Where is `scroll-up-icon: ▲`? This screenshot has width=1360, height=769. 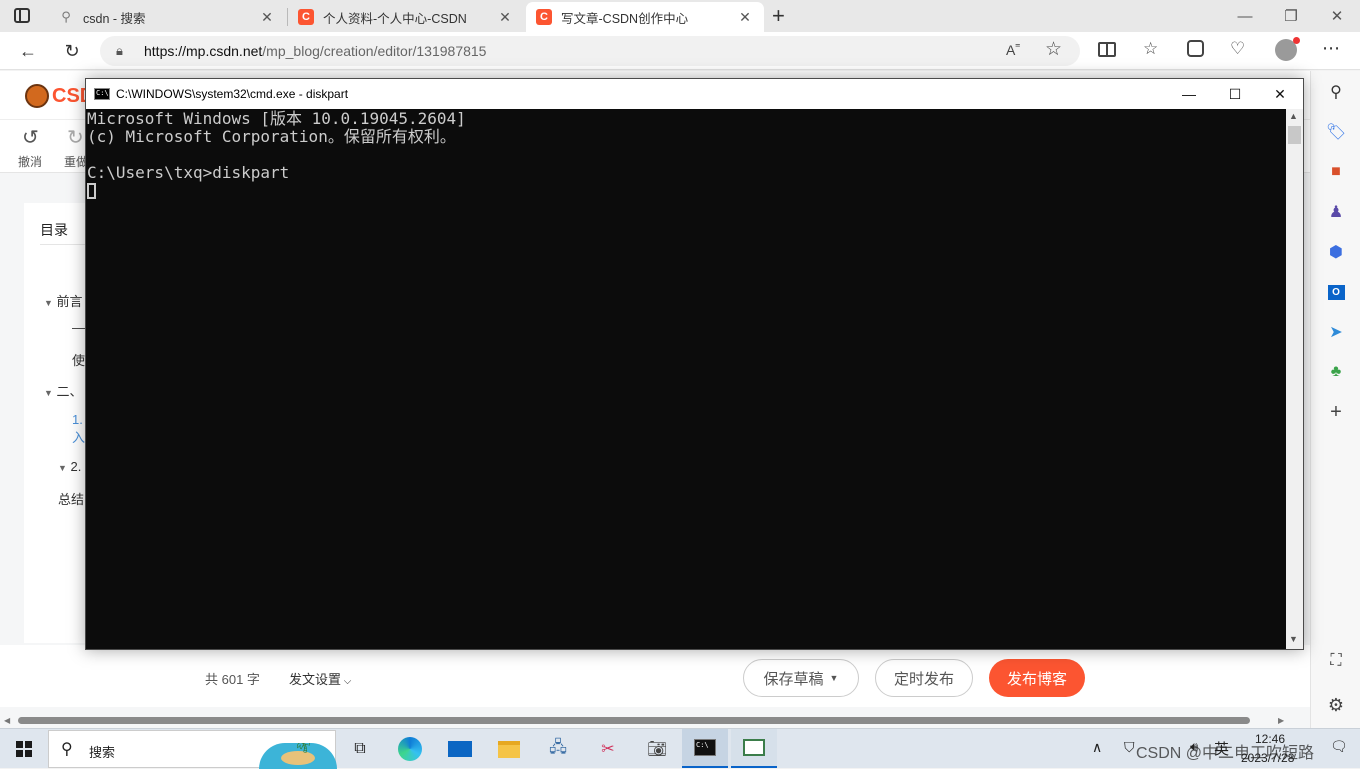
scroll-up-icon: ▲ is located at coordinates (1293, 116).